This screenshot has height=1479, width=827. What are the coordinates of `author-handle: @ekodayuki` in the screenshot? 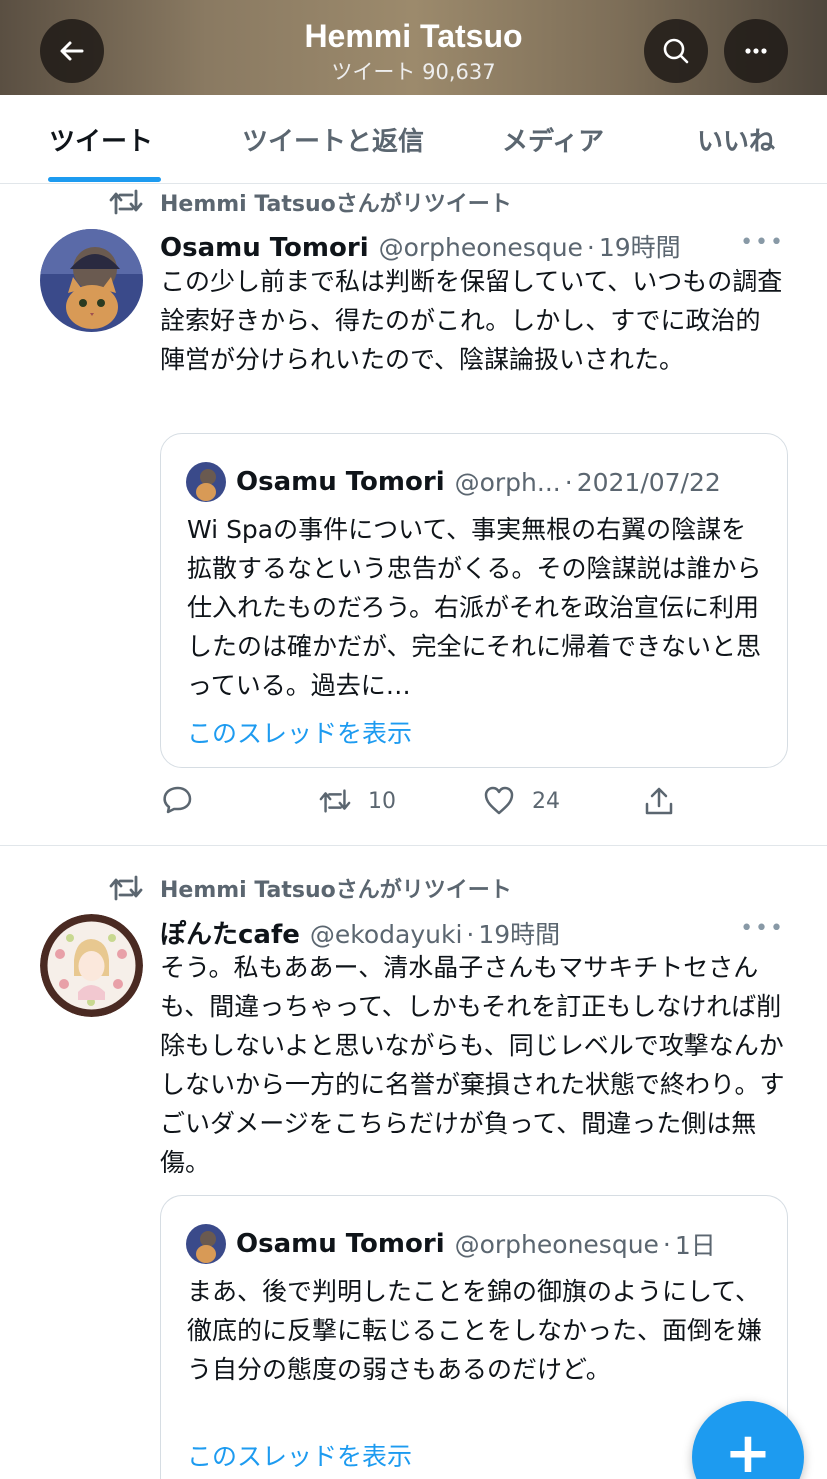 It's located at (386, 934).